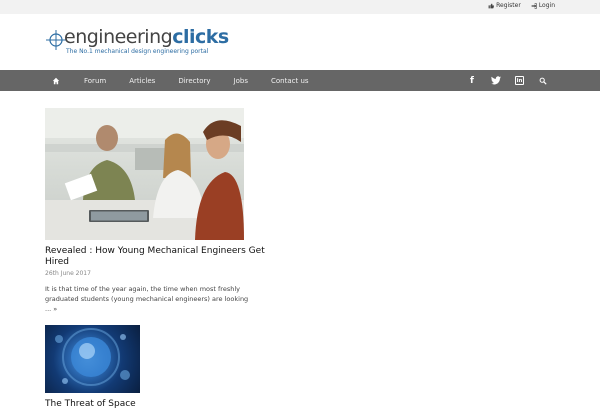 Image resolution: width=600 pixels, height=410 pixels. What do you see at coordinates (491, 5) in the screenshot?
I see `thumbs-up-icon` at bounding box center [491, 5].